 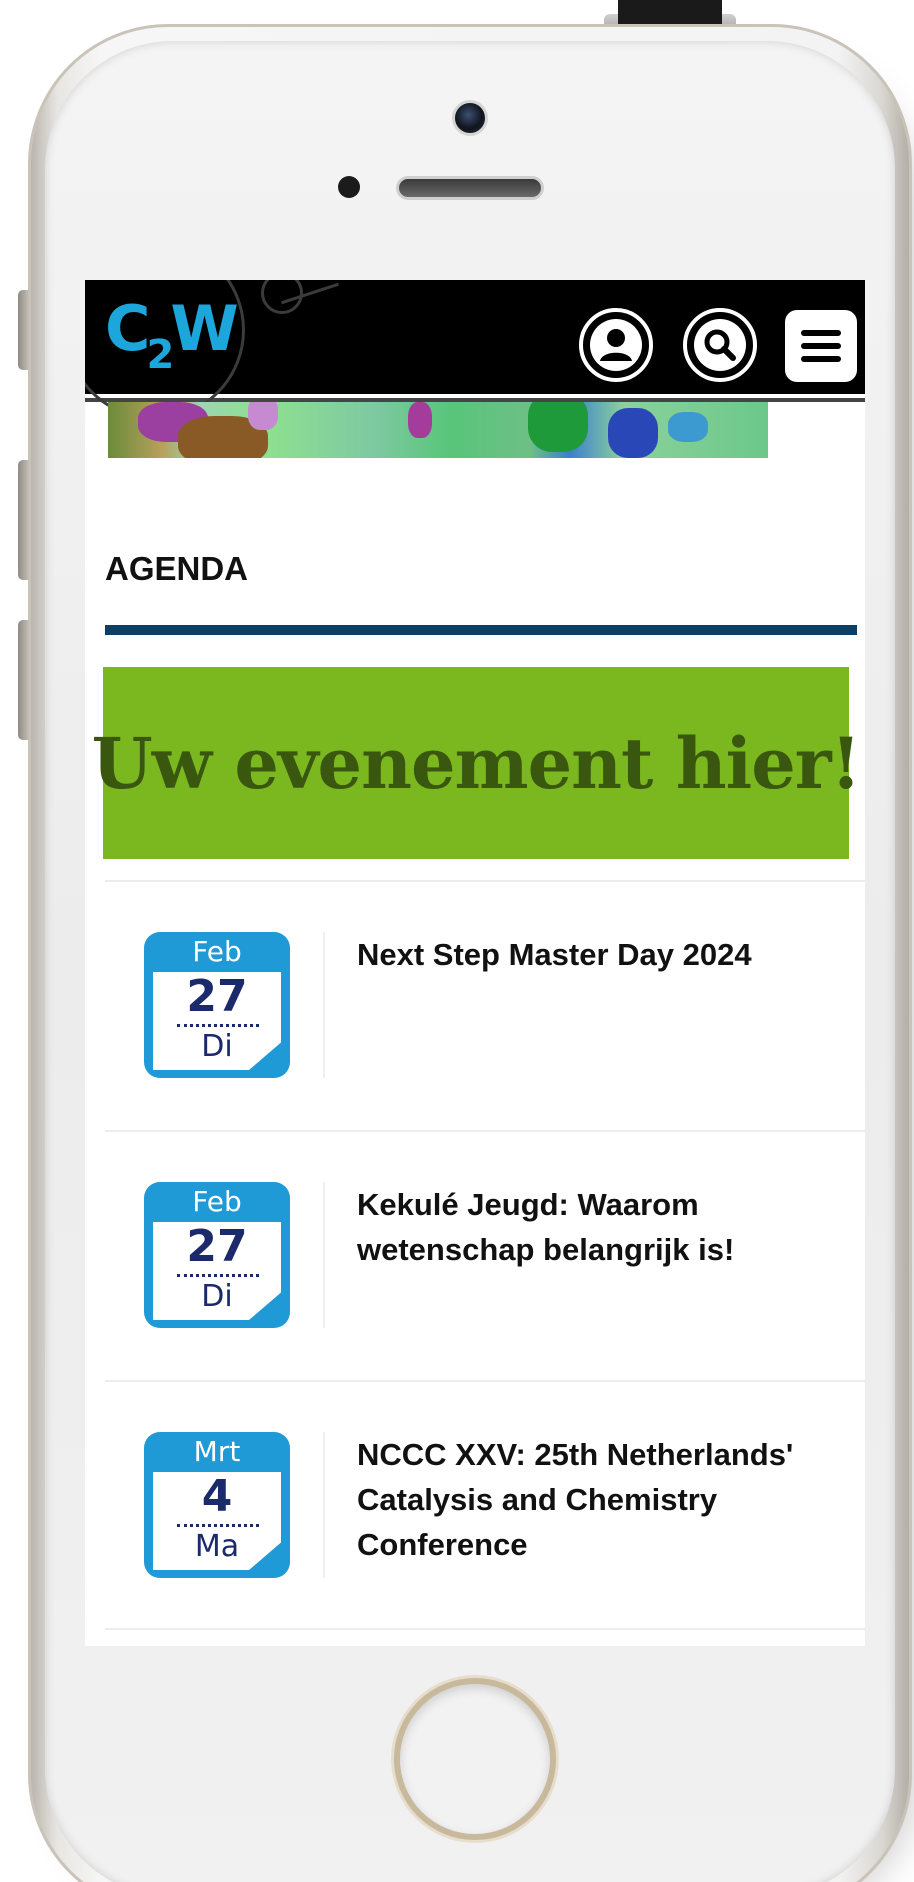 What do you see at coordinates (438, 430) in the screenshot?
I see `hero-image` at bounding box center [438, 430].